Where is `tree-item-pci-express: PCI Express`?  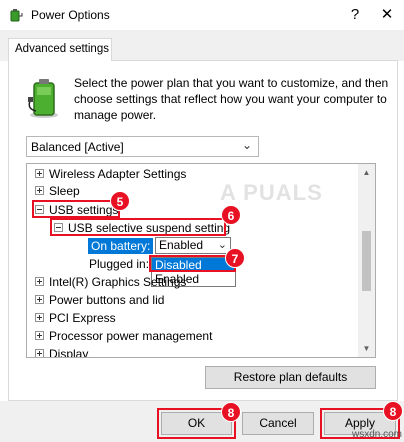
tree-item-pci-express: PCI Express is located at coordinates (75, 318).